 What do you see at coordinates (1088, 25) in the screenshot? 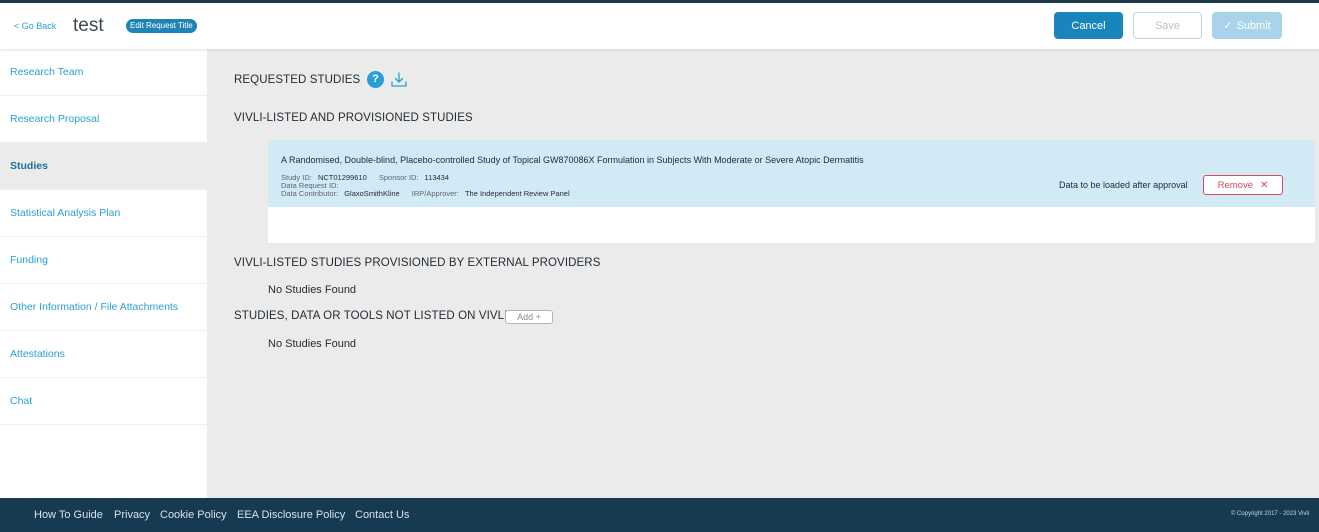
I see `cancel-button: Cancel` at bounding box center [1088, 25].